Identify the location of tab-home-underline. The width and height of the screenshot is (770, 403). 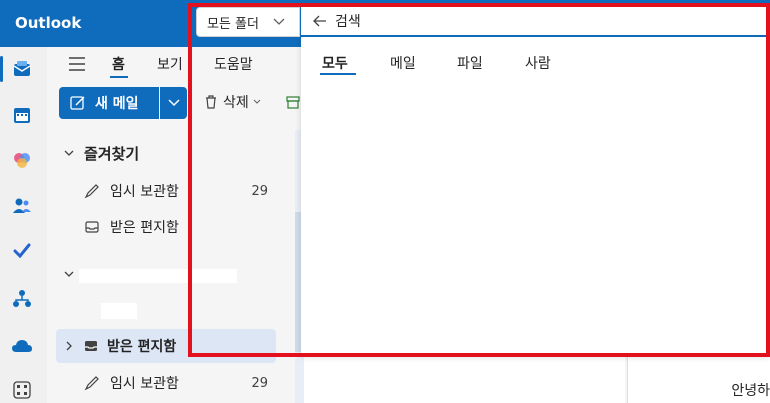
(119, 77).